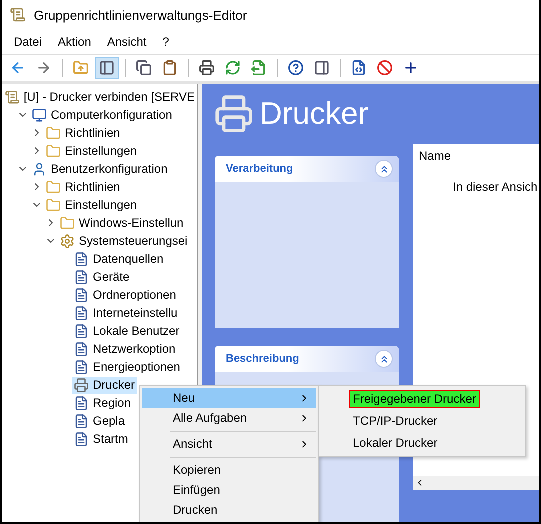 This screenshot has width=541, height=524. Describe the element at coordinates (105, 385) in the screenshot. I see `tree-item: Drucker` at that location.